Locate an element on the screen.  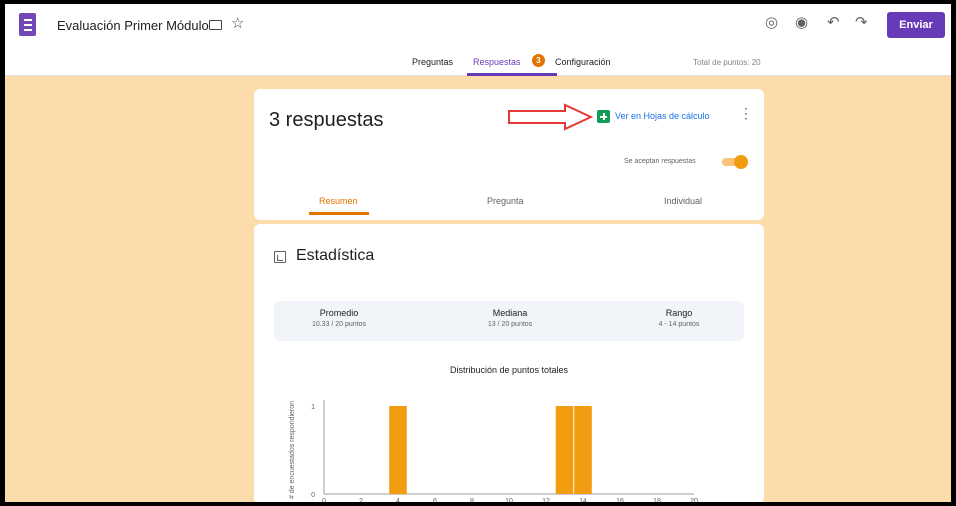
stat-range-value: 4 - 14 puntos is located at coordinates (679, 324).